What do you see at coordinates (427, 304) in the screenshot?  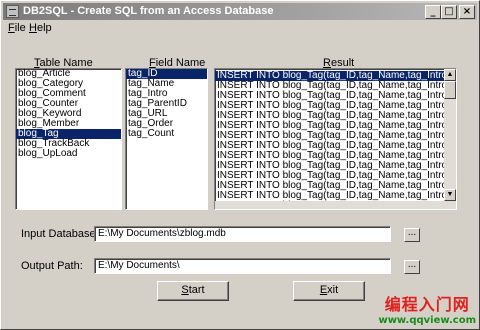 I see `watermark-title: 编程入门网` at bounding box center [427, 304].